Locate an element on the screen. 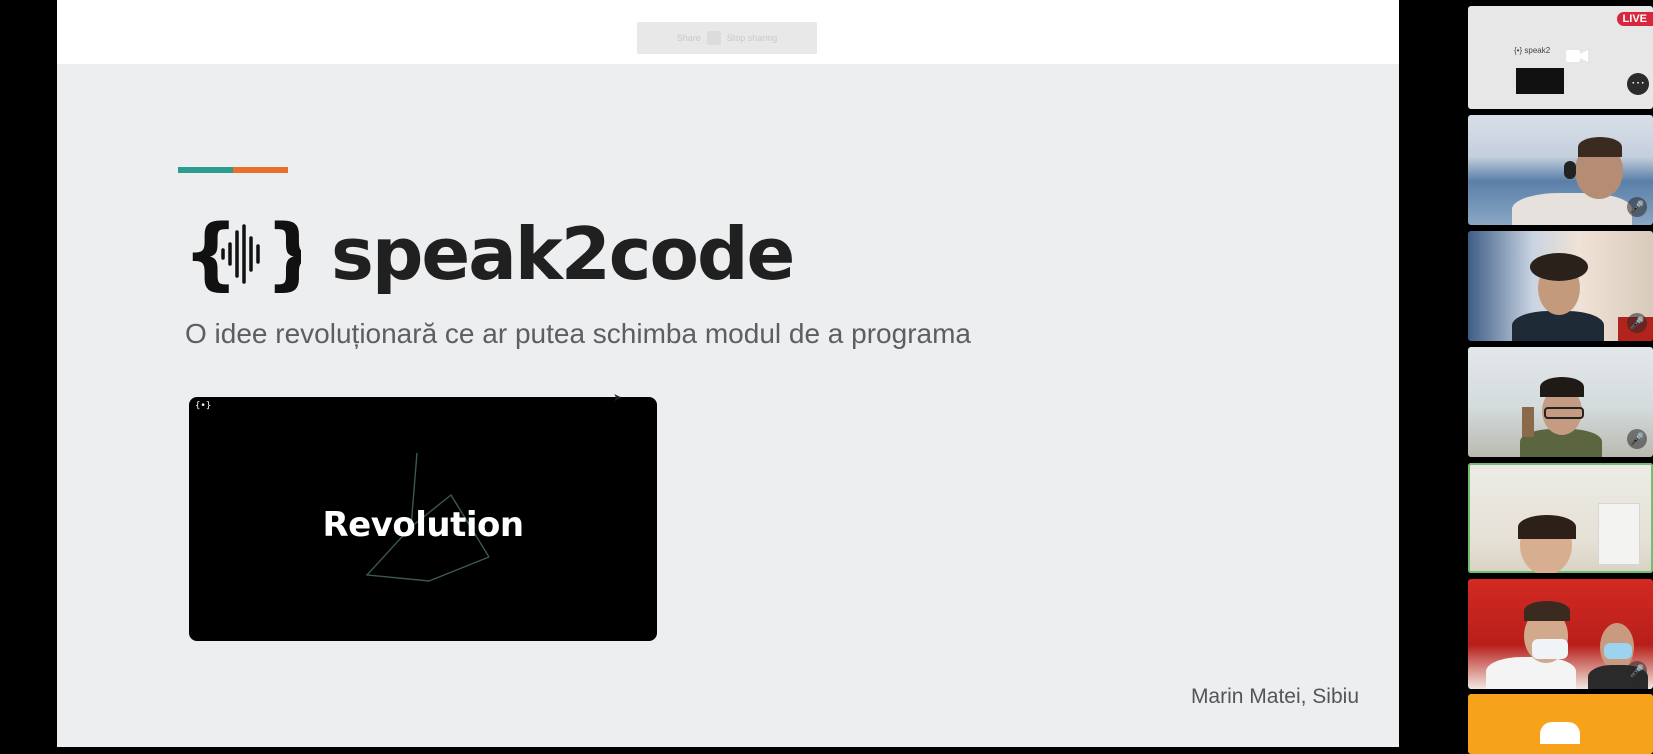 This screenshot has width=1653, height=754. brand-name: speak2code is located at coordinates (563, 254).